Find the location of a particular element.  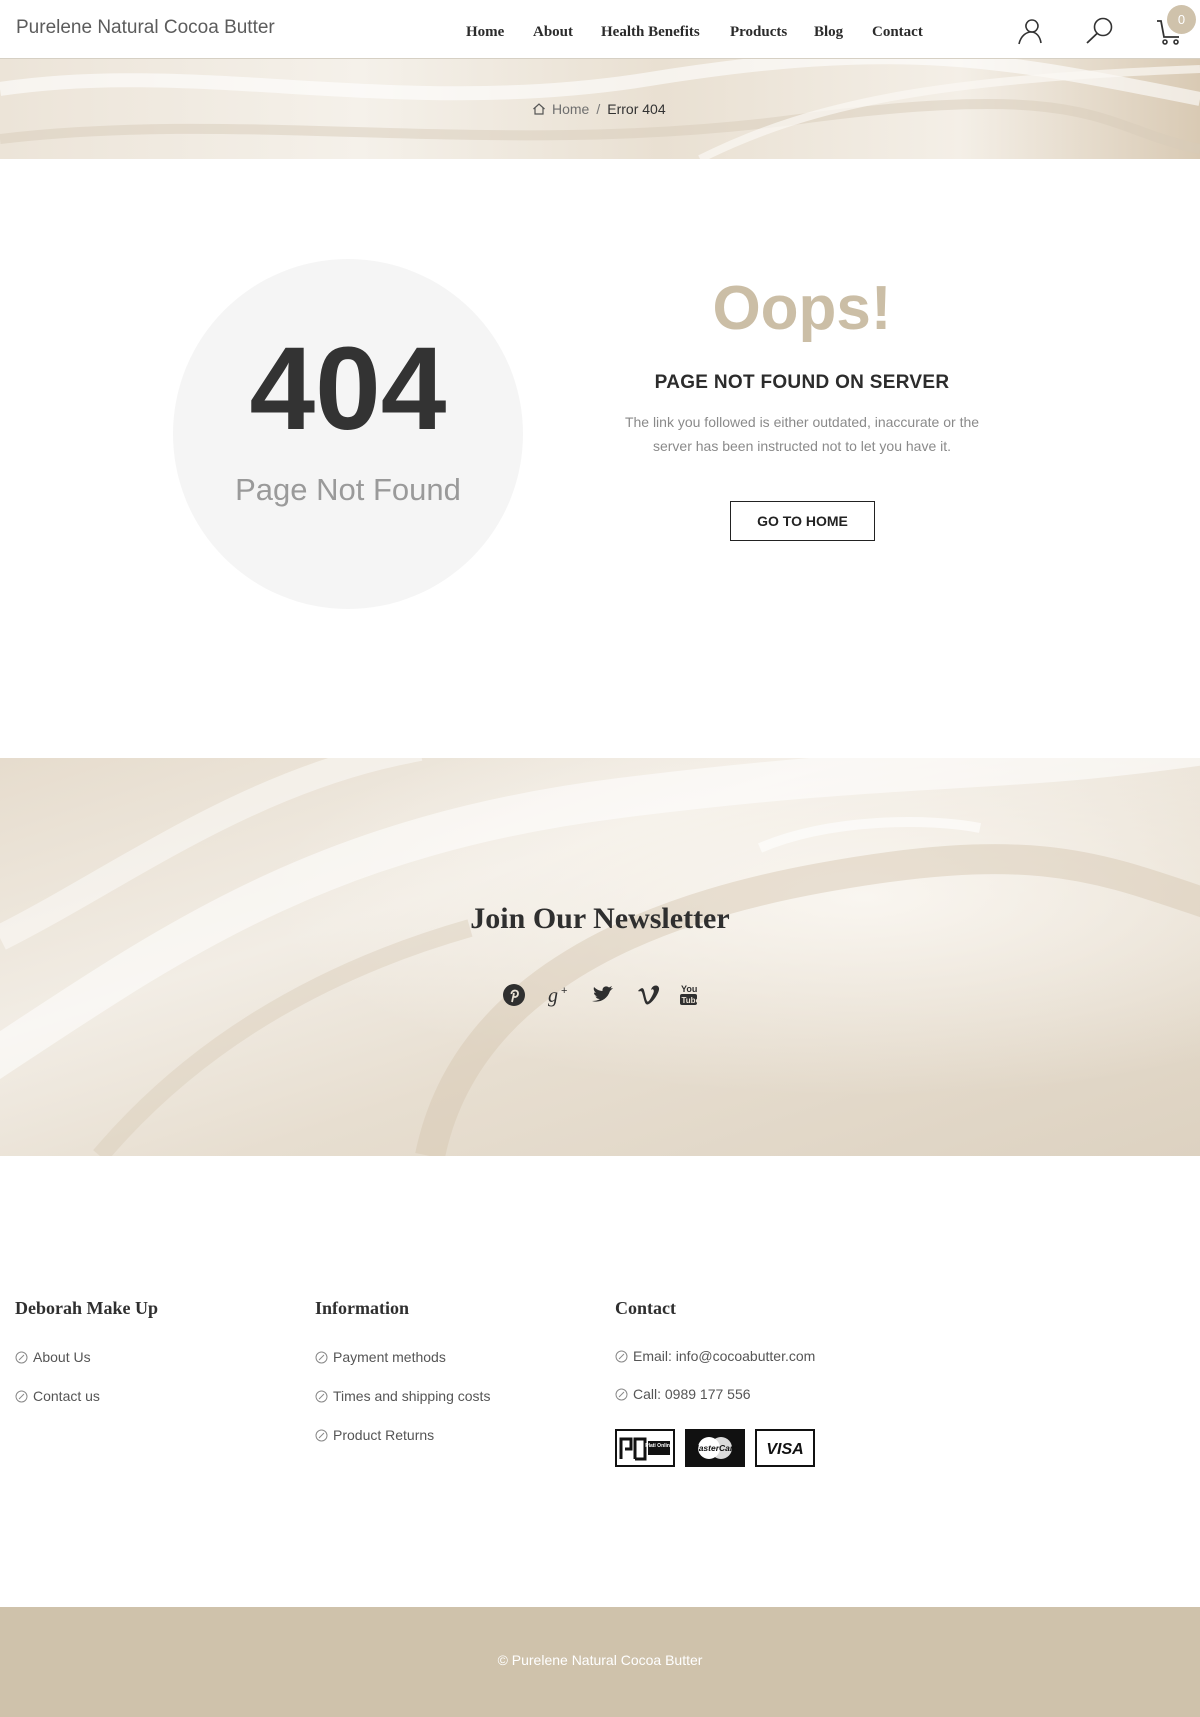

footer-col-title-deborah: Deborah Make Up is located at coordinates (86, 1308).